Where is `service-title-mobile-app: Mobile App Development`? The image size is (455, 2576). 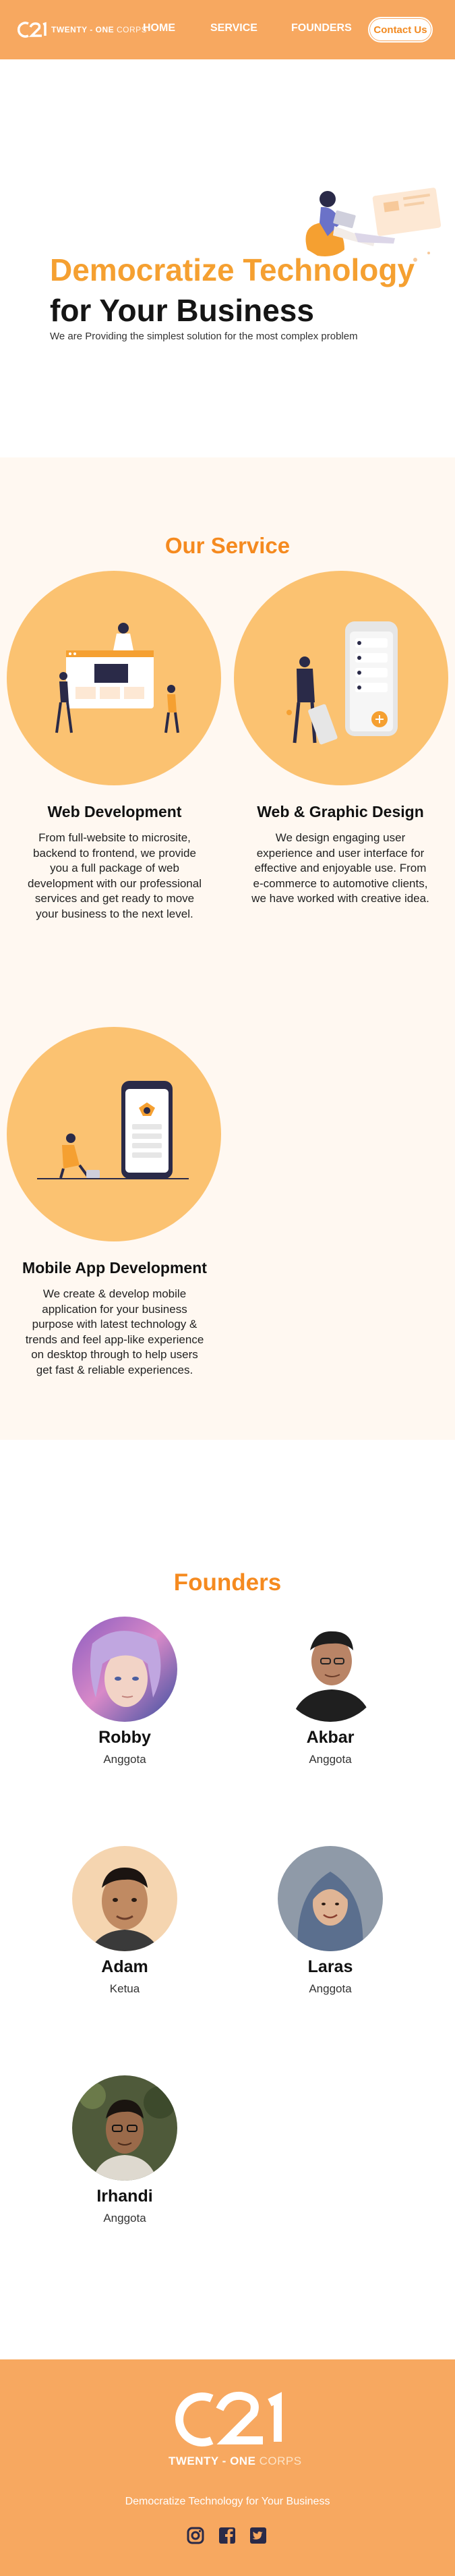 service-title-mobile-app: Mobile App Development is located at coordinates (114, 1268).